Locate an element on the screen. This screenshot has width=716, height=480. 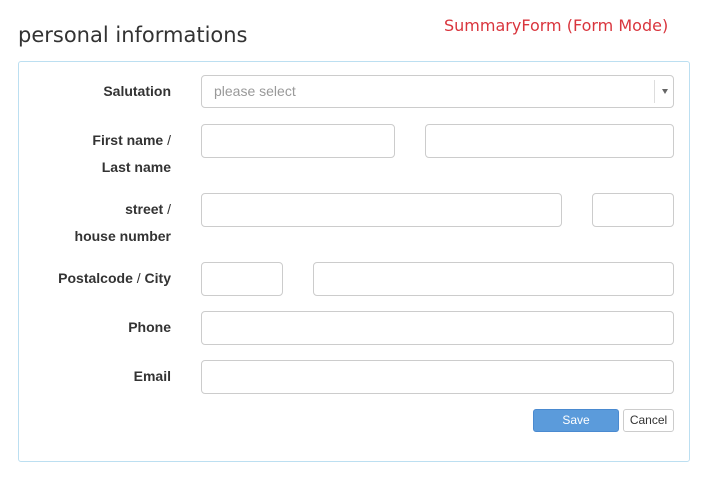
street-label-text: street is located at coordinates (144, 209).